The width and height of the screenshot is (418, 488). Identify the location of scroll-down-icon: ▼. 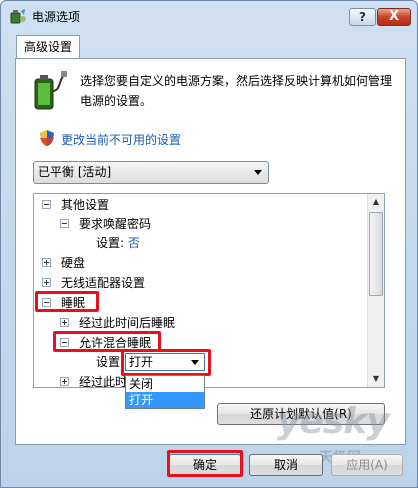
(376, 379).